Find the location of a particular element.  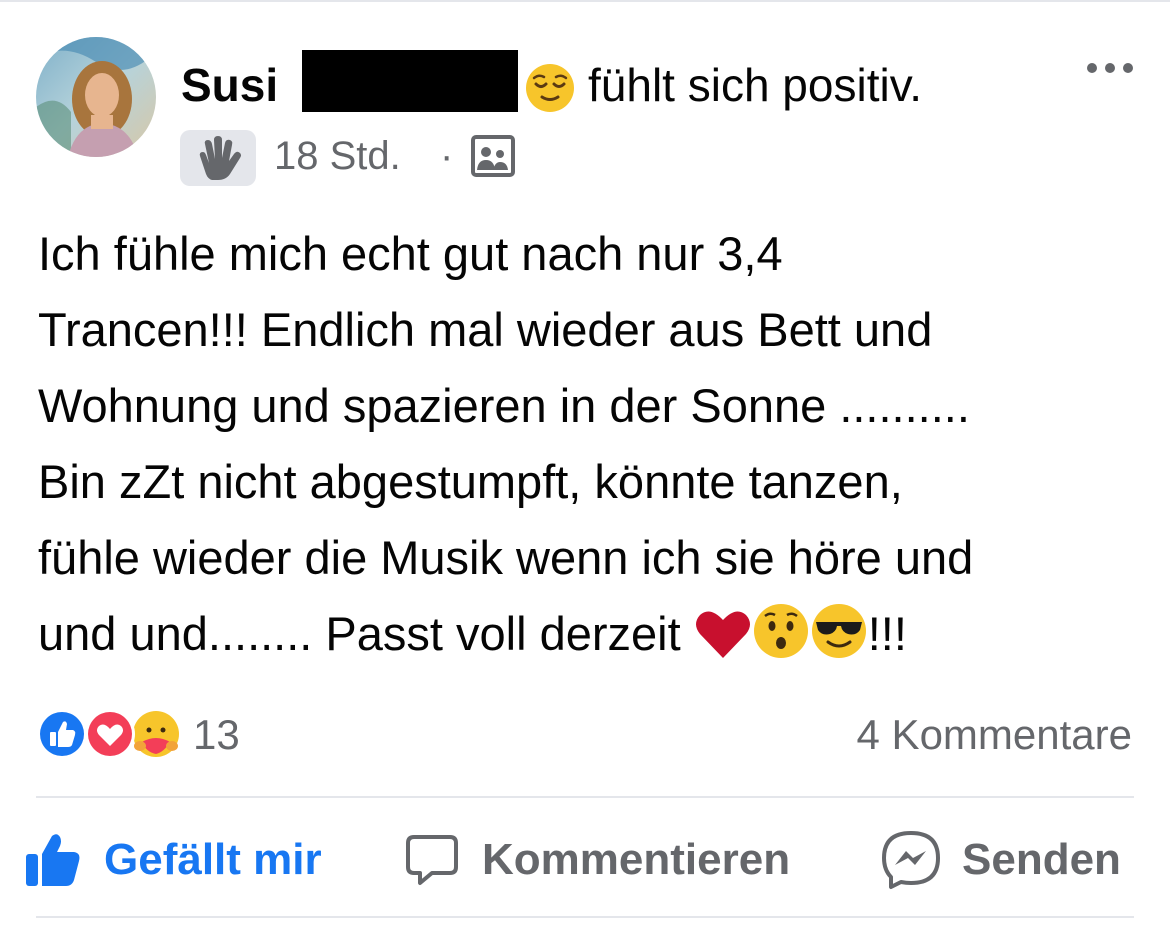

wave-badge is located at coordinates (218, 158).